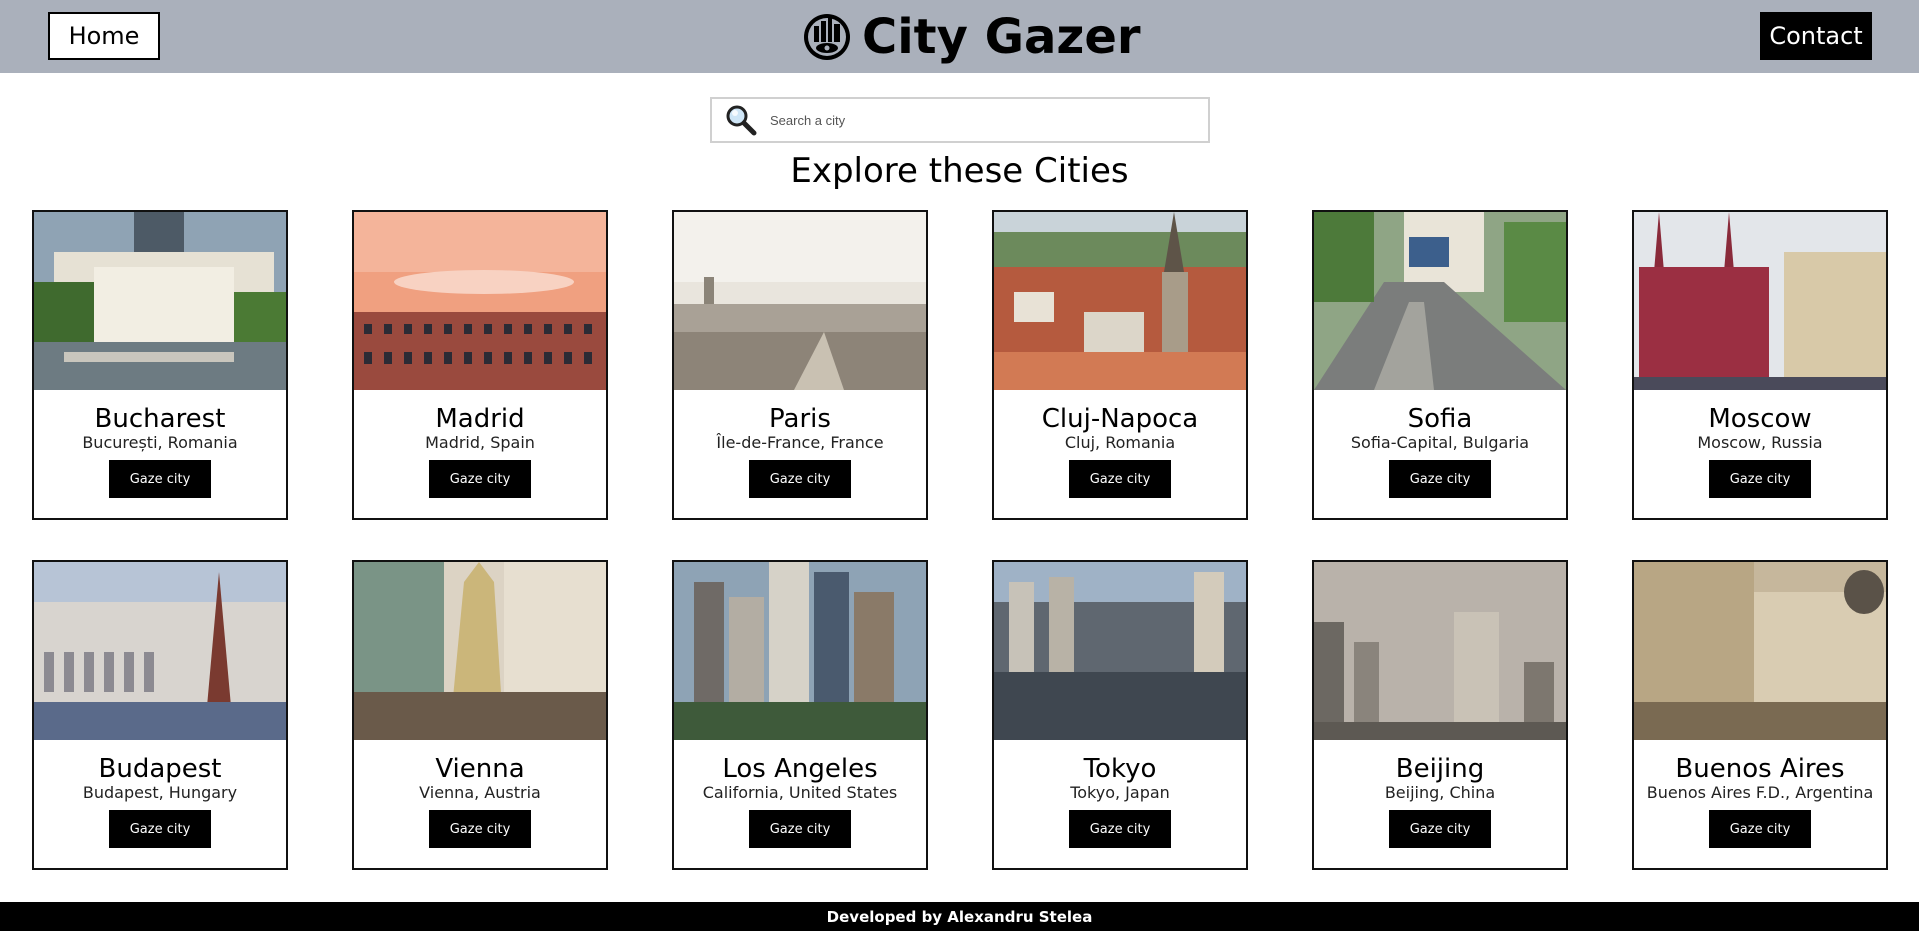  I want to click on city-name: Buenos Aires, so click(1760, 769).